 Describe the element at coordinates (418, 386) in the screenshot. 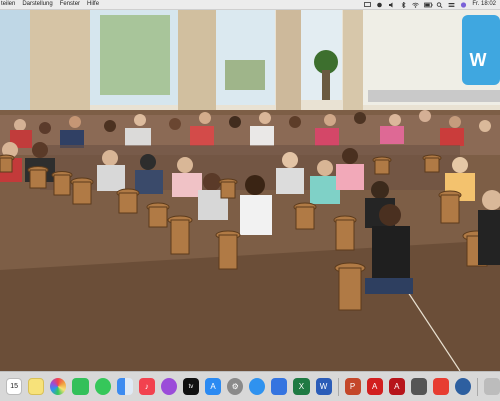

I see `teamviewer-icon` at that location.